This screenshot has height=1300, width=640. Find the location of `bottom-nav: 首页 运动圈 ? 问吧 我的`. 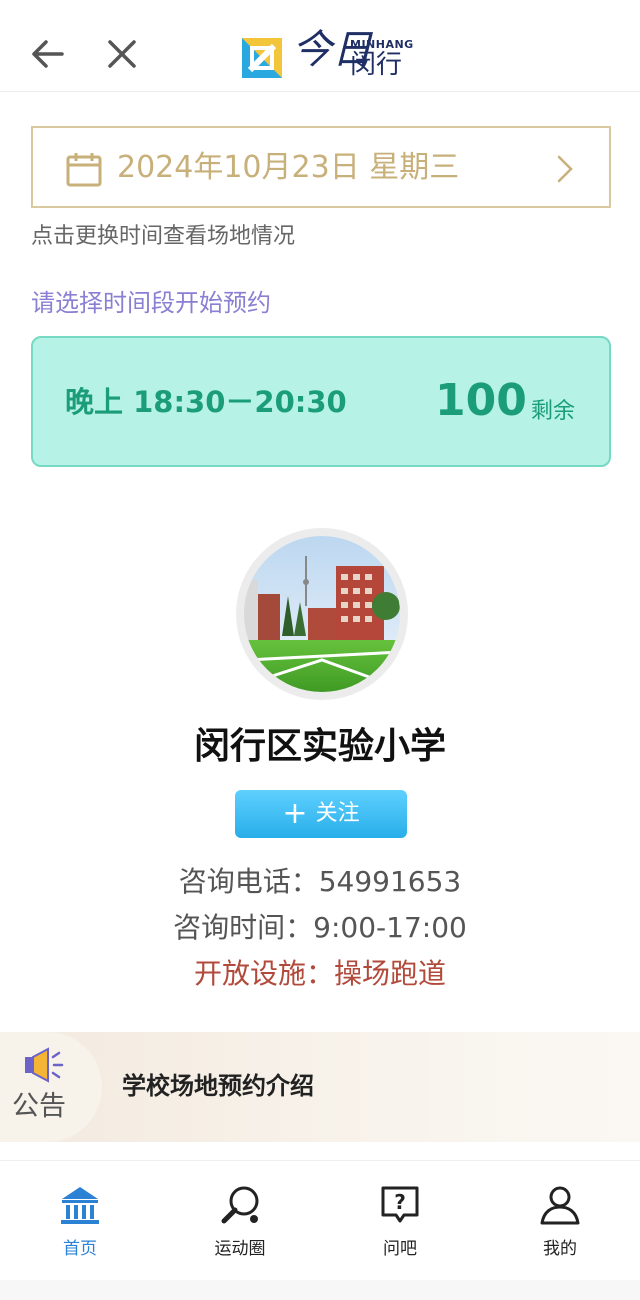

bottom-nav: 首页 运动圈 ? 问吧 我的 is located at coordinates (320, 1220).